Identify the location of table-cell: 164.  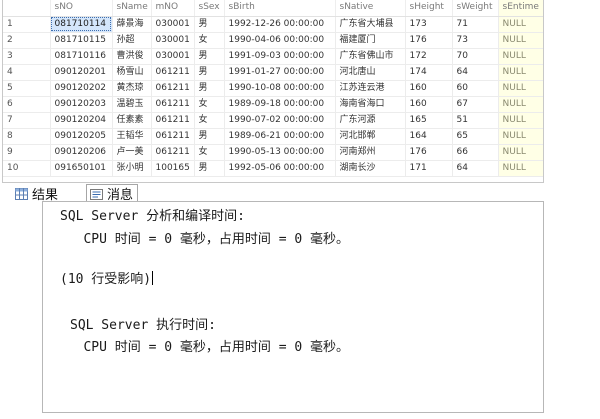
(429, 136).